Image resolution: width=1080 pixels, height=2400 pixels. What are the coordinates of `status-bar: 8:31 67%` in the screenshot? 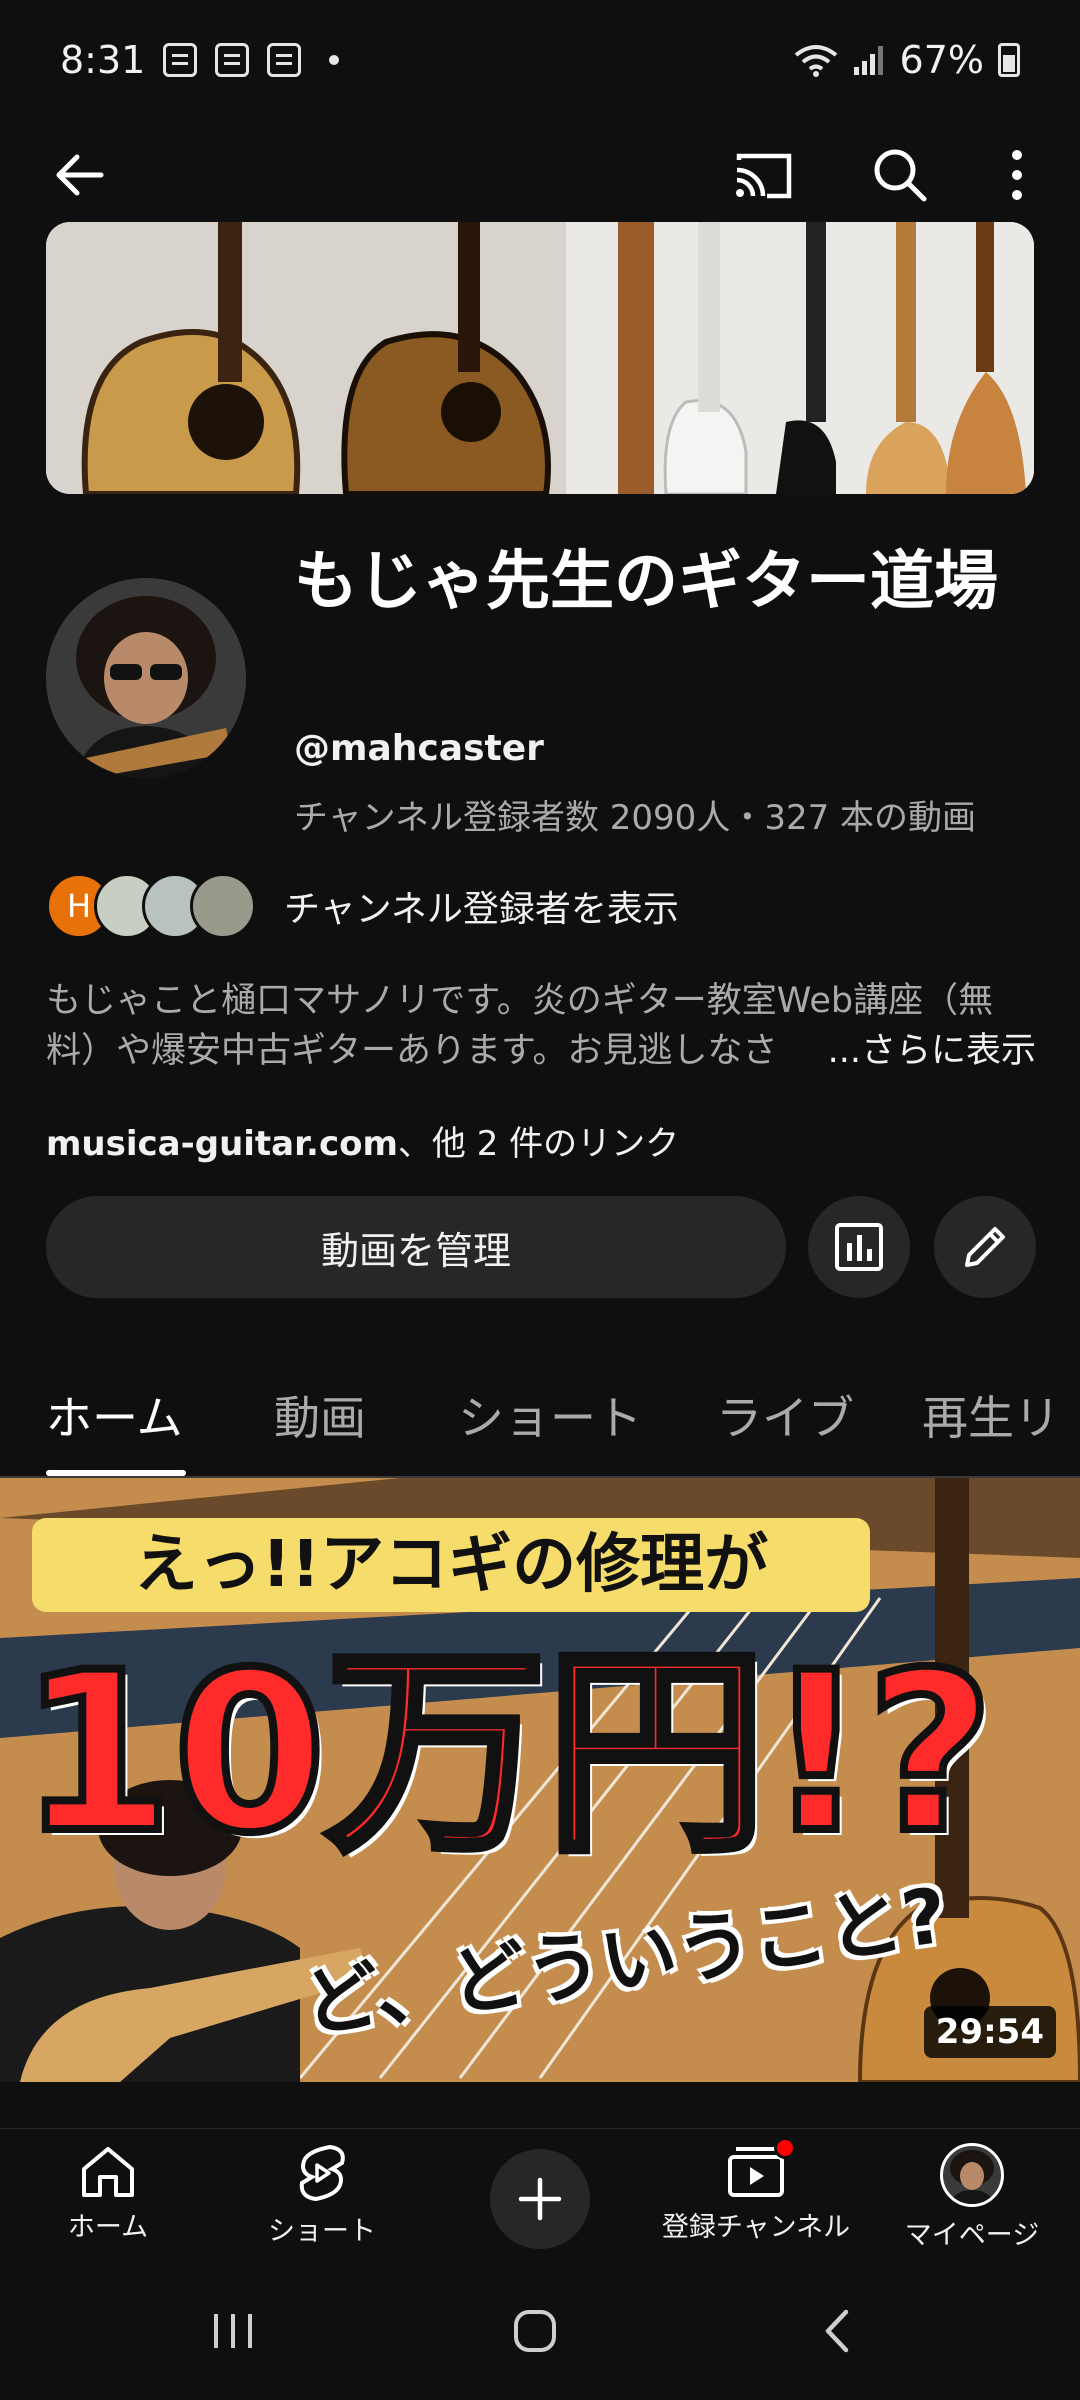 It's located at (540, 60).